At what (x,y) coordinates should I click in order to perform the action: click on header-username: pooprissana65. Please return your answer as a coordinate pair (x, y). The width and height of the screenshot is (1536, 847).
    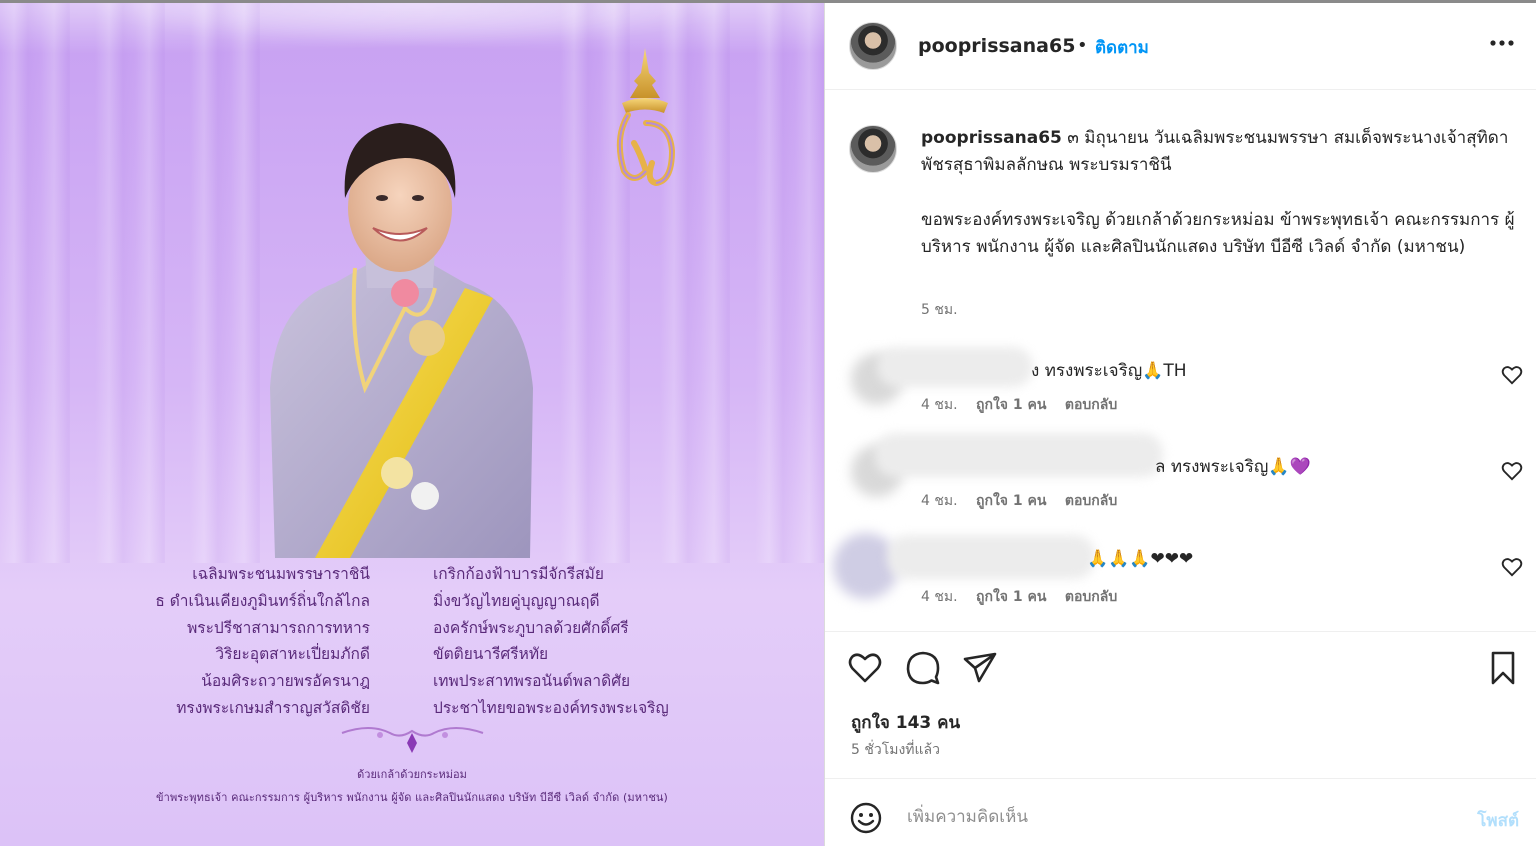
    Looking at the image, I should click on (996, 46).